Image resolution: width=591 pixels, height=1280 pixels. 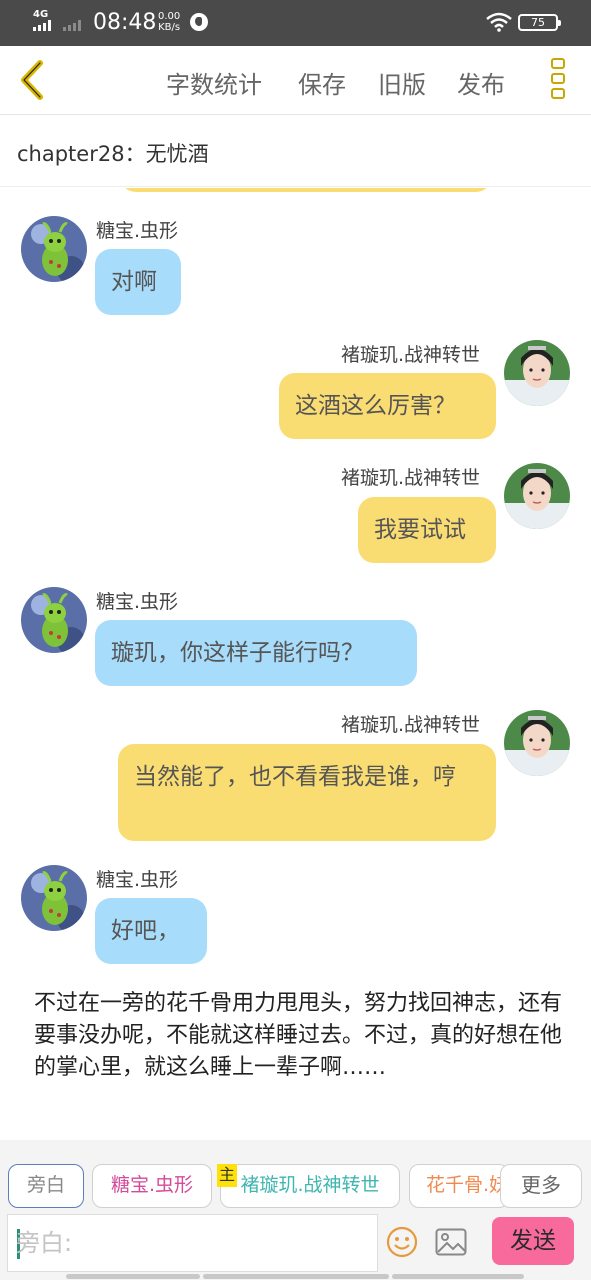 I want to click on chat-bubble: 对啊, so click(x=138, y=282).